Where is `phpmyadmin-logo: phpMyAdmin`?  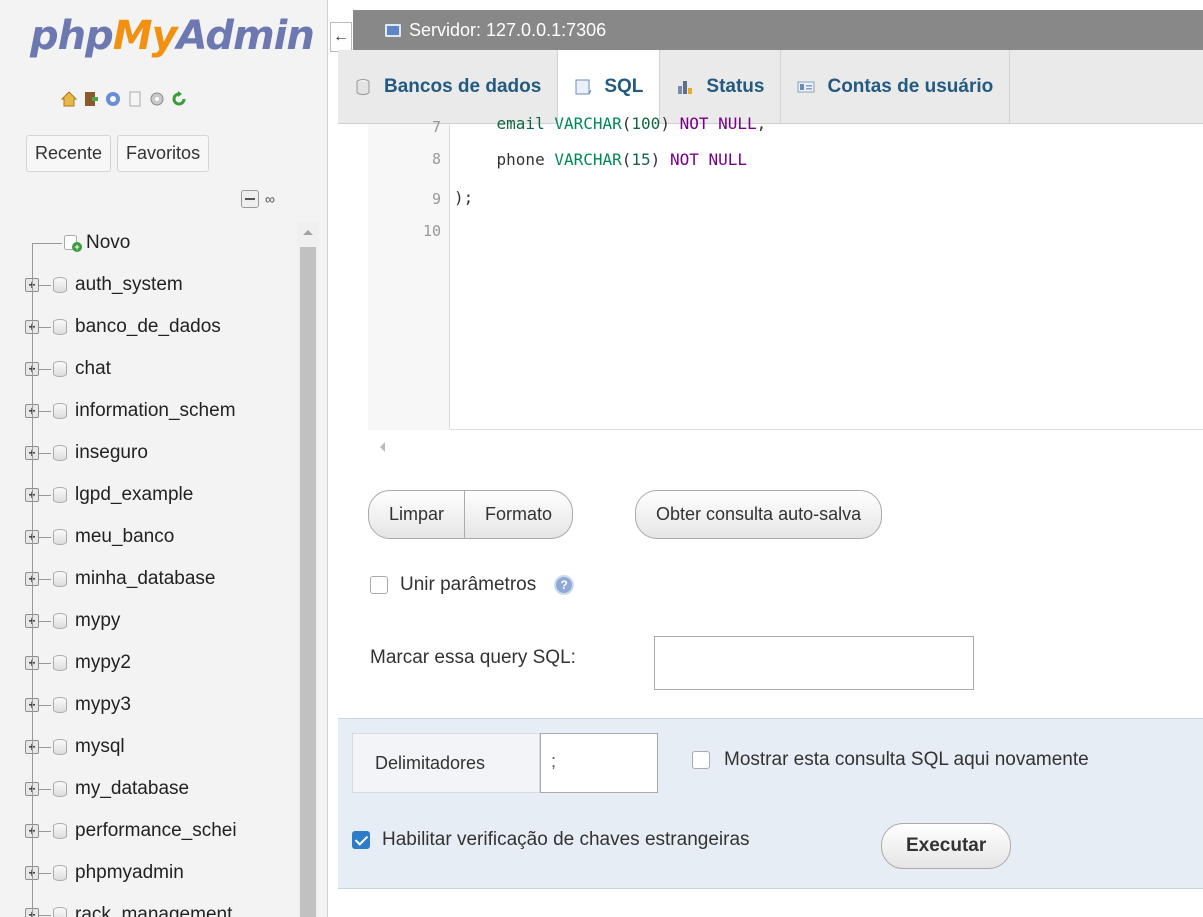
phpmyadmin-logo: phpMyAdmin is located at coordinates (172, 36).